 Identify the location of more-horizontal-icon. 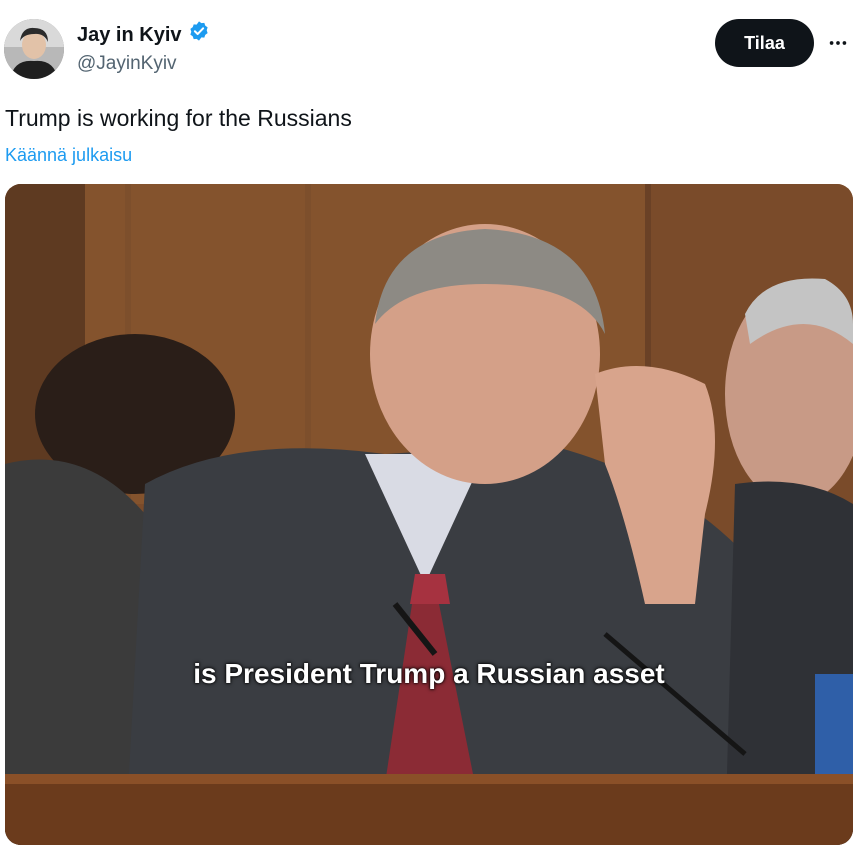
(838, 43).